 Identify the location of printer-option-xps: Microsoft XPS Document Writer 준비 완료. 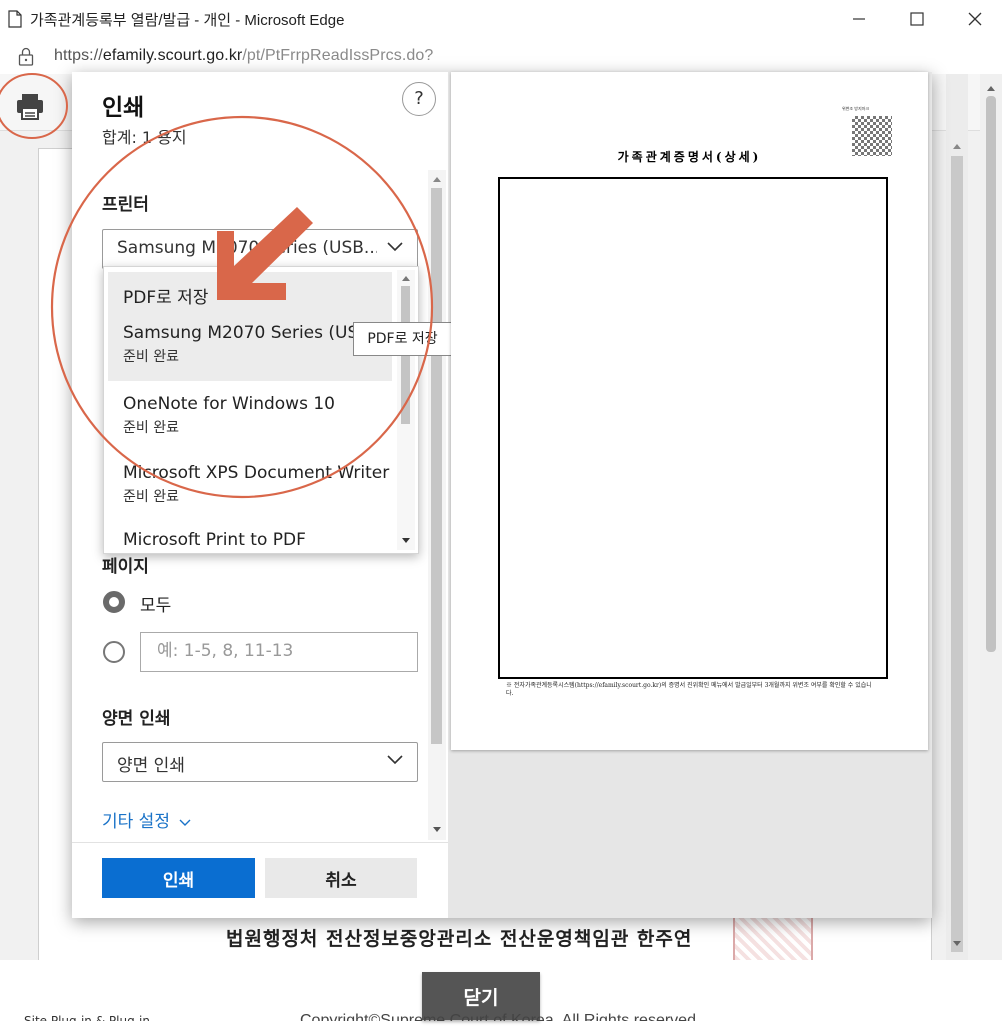
(250, 486).